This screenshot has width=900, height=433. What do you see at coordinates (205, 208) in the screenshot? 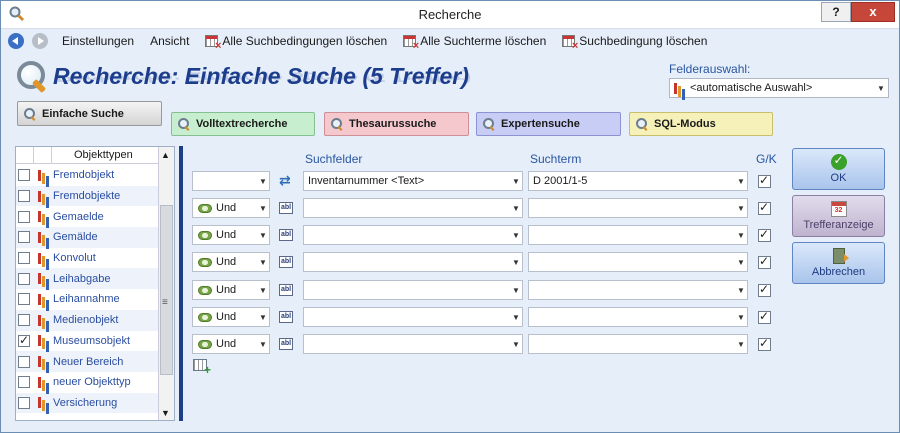
I see `link-icon` at bounding box center [205, 208].